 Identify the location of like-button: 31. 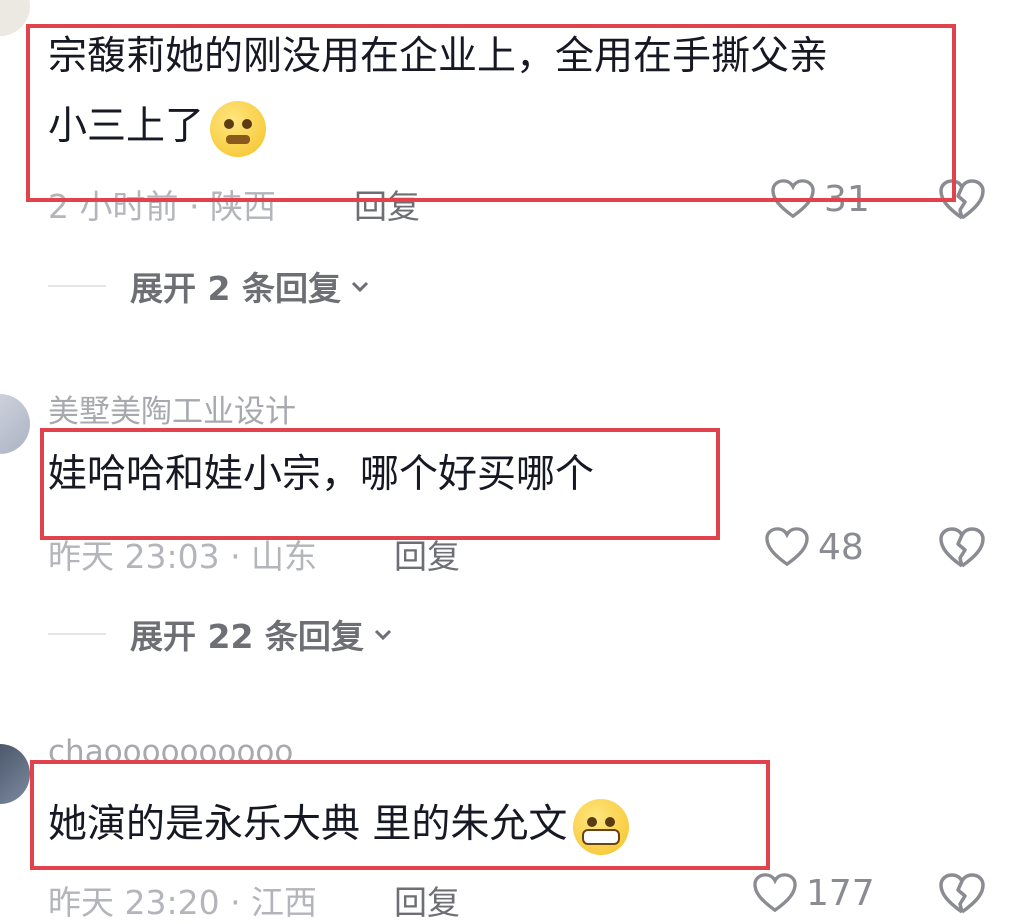
(820, 199).